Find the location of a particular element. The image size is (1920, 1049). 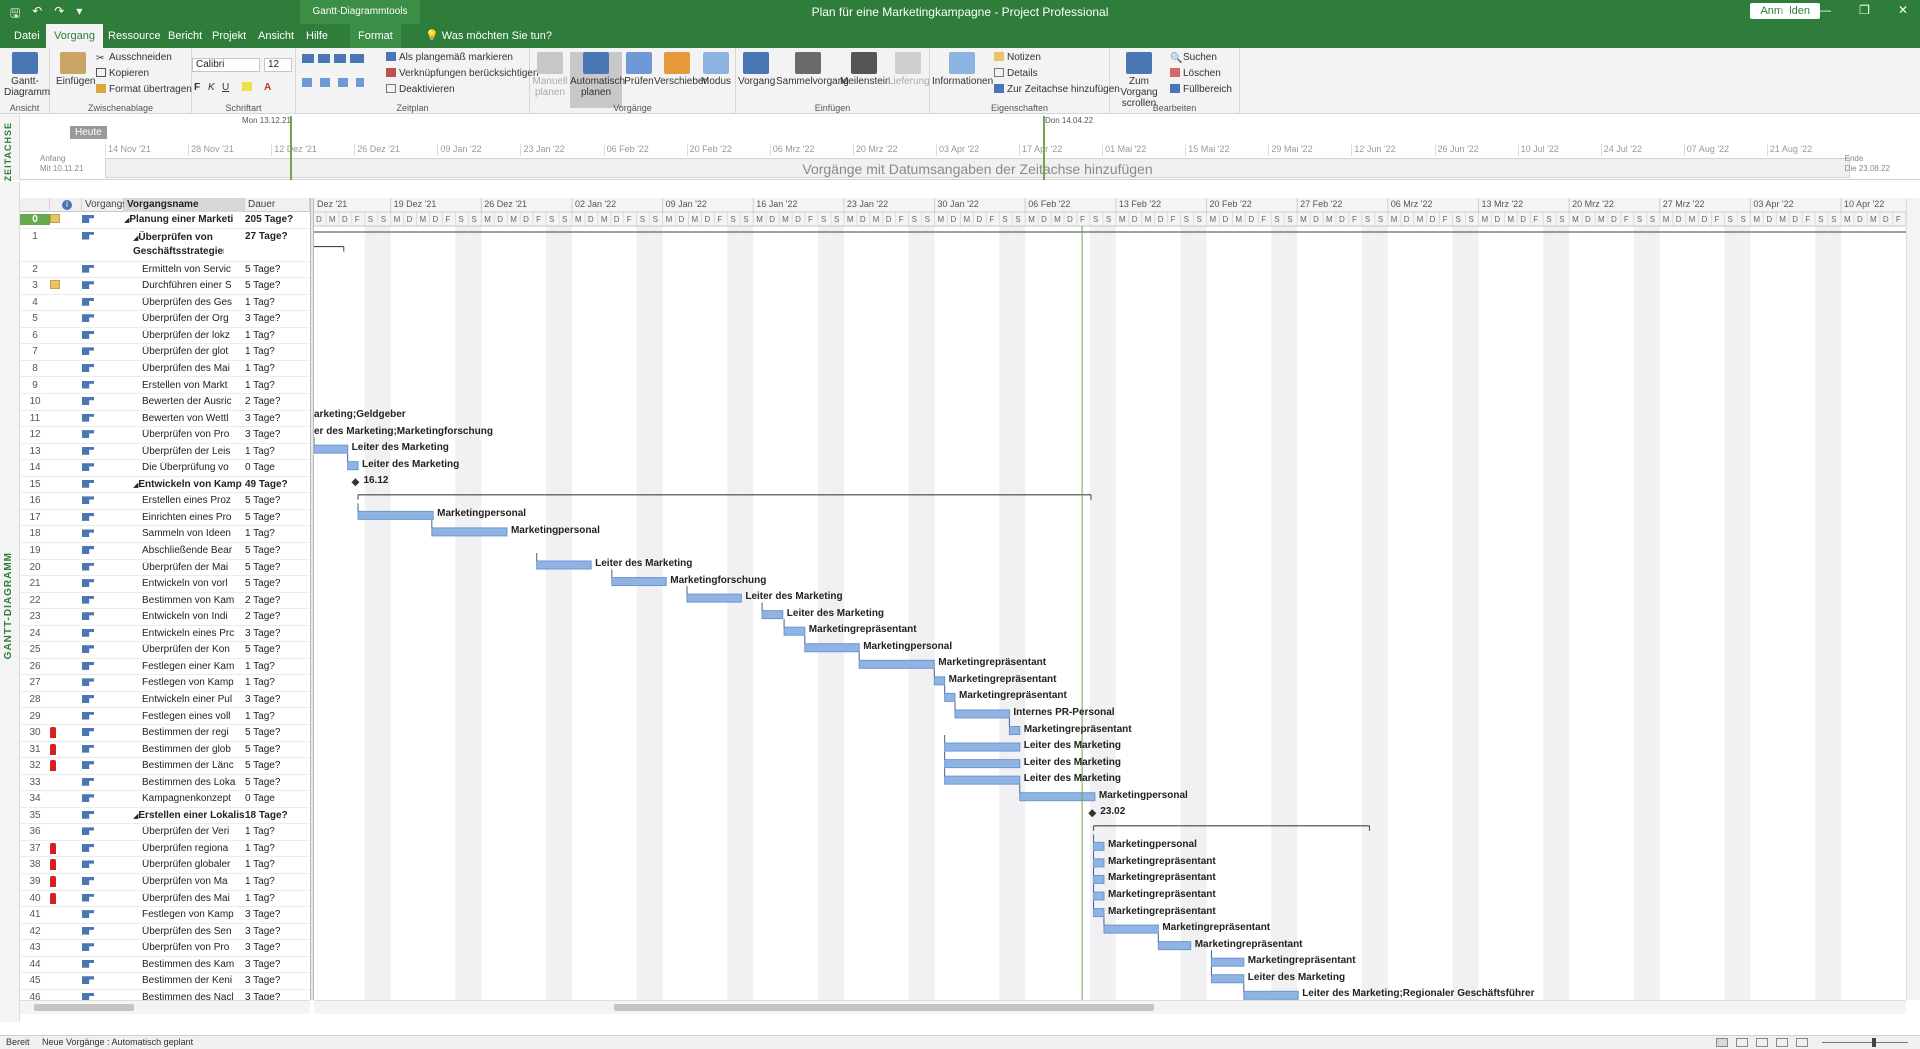

task-row: 4 Überprüfen des Ges 1 Tag? is located at coordinates (165, 303).